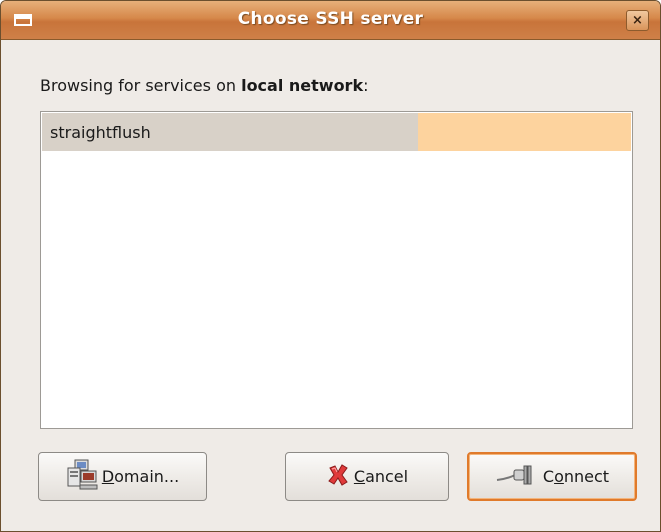 This screenshot has height=532, width=661. I want to click on list-item: straightflush, so click(336, 132).